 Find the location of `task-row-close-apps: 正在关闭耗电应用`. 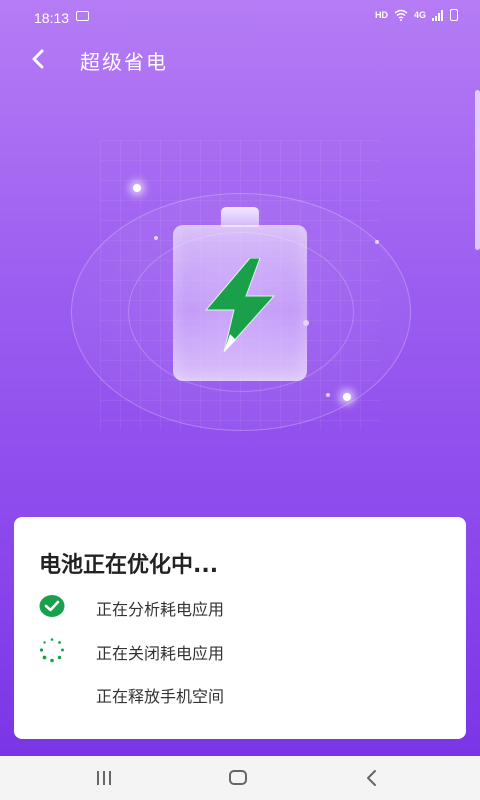

task-row-close-apps: 正在关闭耗电应用 is located at coordinates (239, 650).